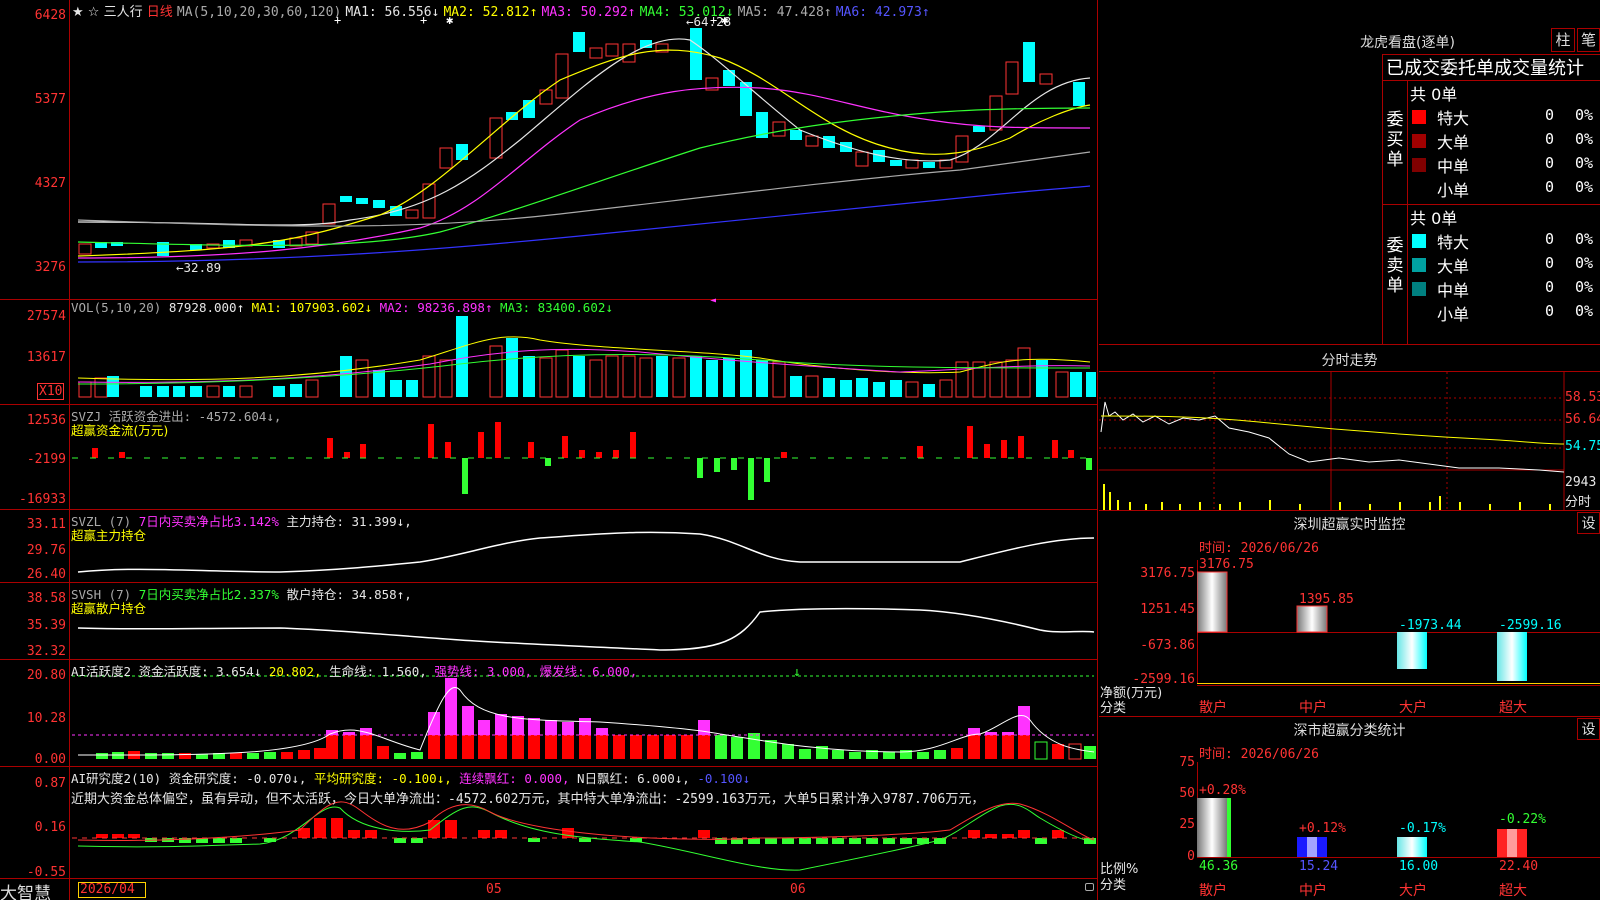 This screenshot has width=1600, height=900. I want to click on cls-value: 22.40, so click(1519, 866).